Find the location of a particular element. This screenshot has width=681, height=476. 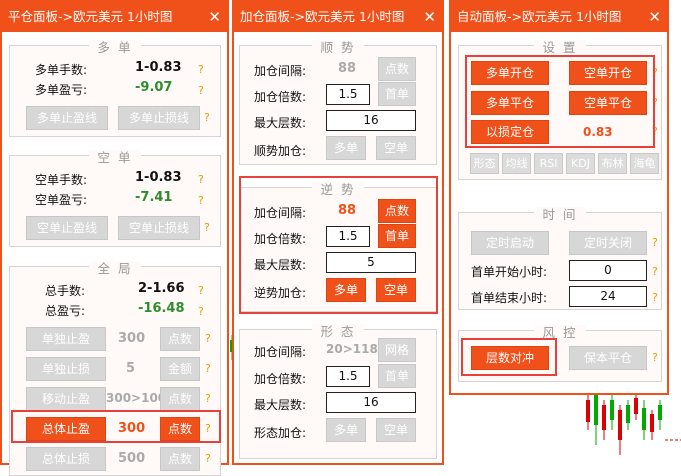

panel-title: 自动面板->欧元美元 1小时图 is located at coordinates (539, 16).